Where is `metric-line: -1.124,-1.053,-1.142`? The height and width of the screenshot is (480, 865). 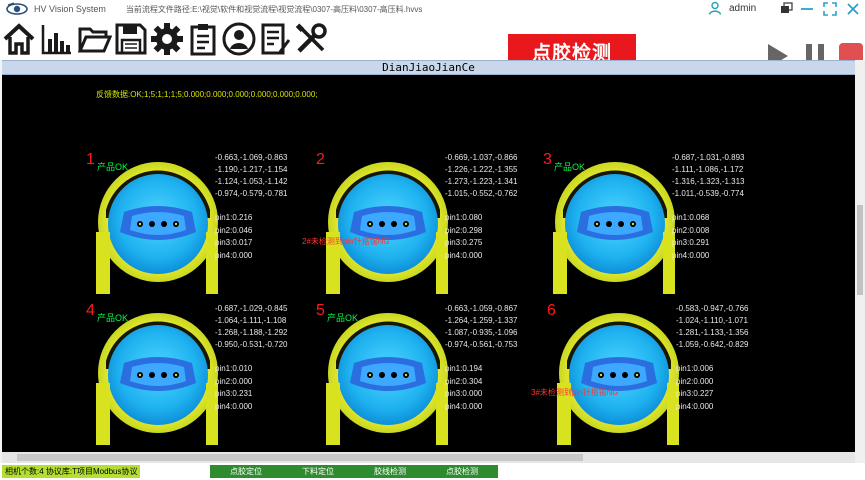
metric-line: -1.124,-1.053,-1.142 is located at coordinates (251, 181).